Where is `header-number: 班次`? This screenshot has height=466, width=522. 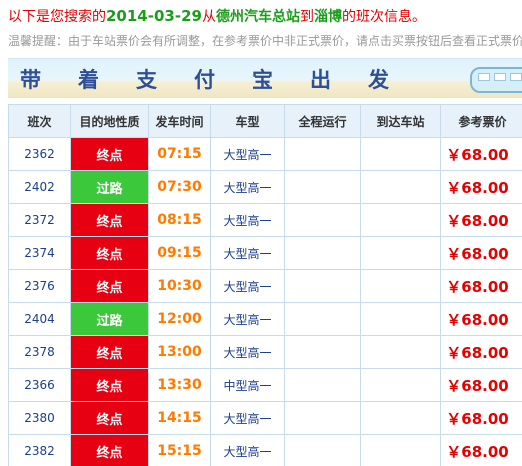 header-number: 班次 is located at coordinates (39, 121).